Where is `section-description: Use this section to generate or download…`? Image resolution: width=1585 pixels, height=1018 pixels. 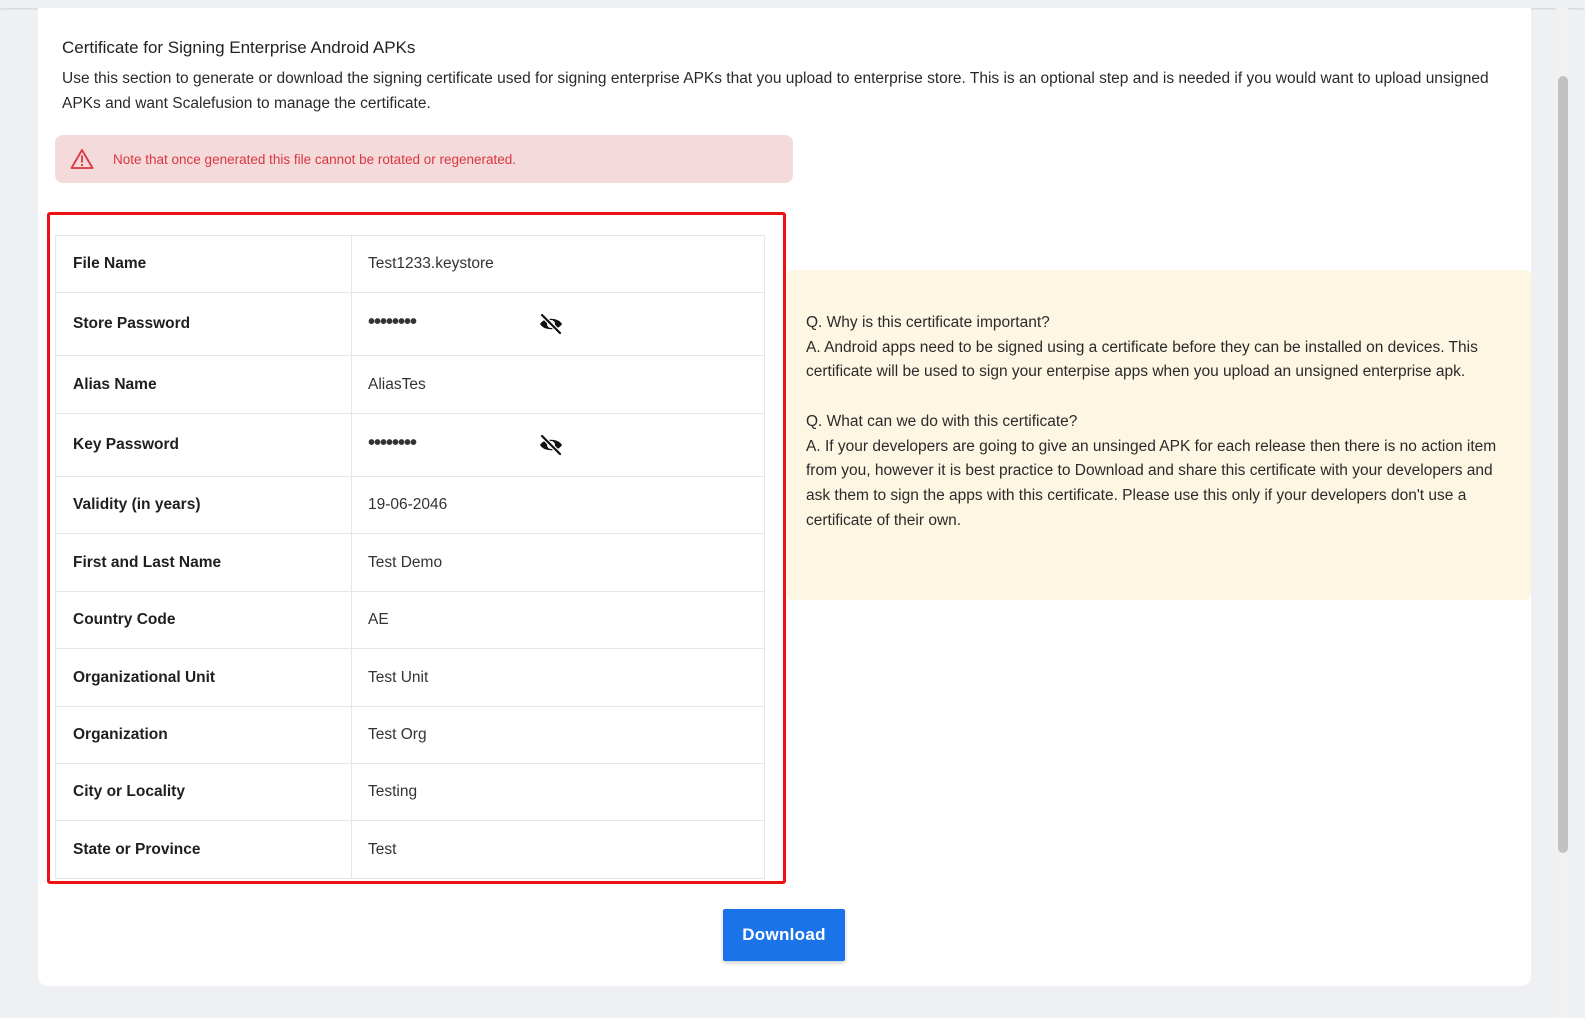
section-description: Use this section to generate or download… is located at coordinates (775, 91).